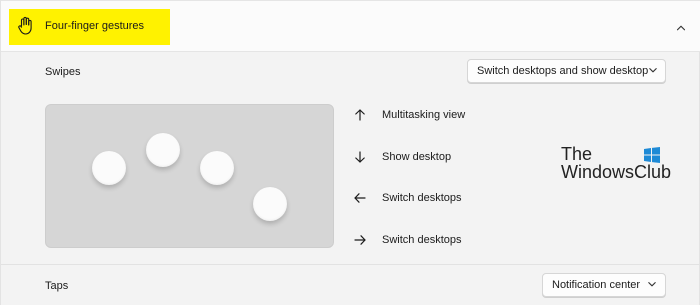 This screenshot has height=305, width=700. Describe the element at coordinates (57, 286) in the screenshot. I see `taps-label: Taps` at that location.